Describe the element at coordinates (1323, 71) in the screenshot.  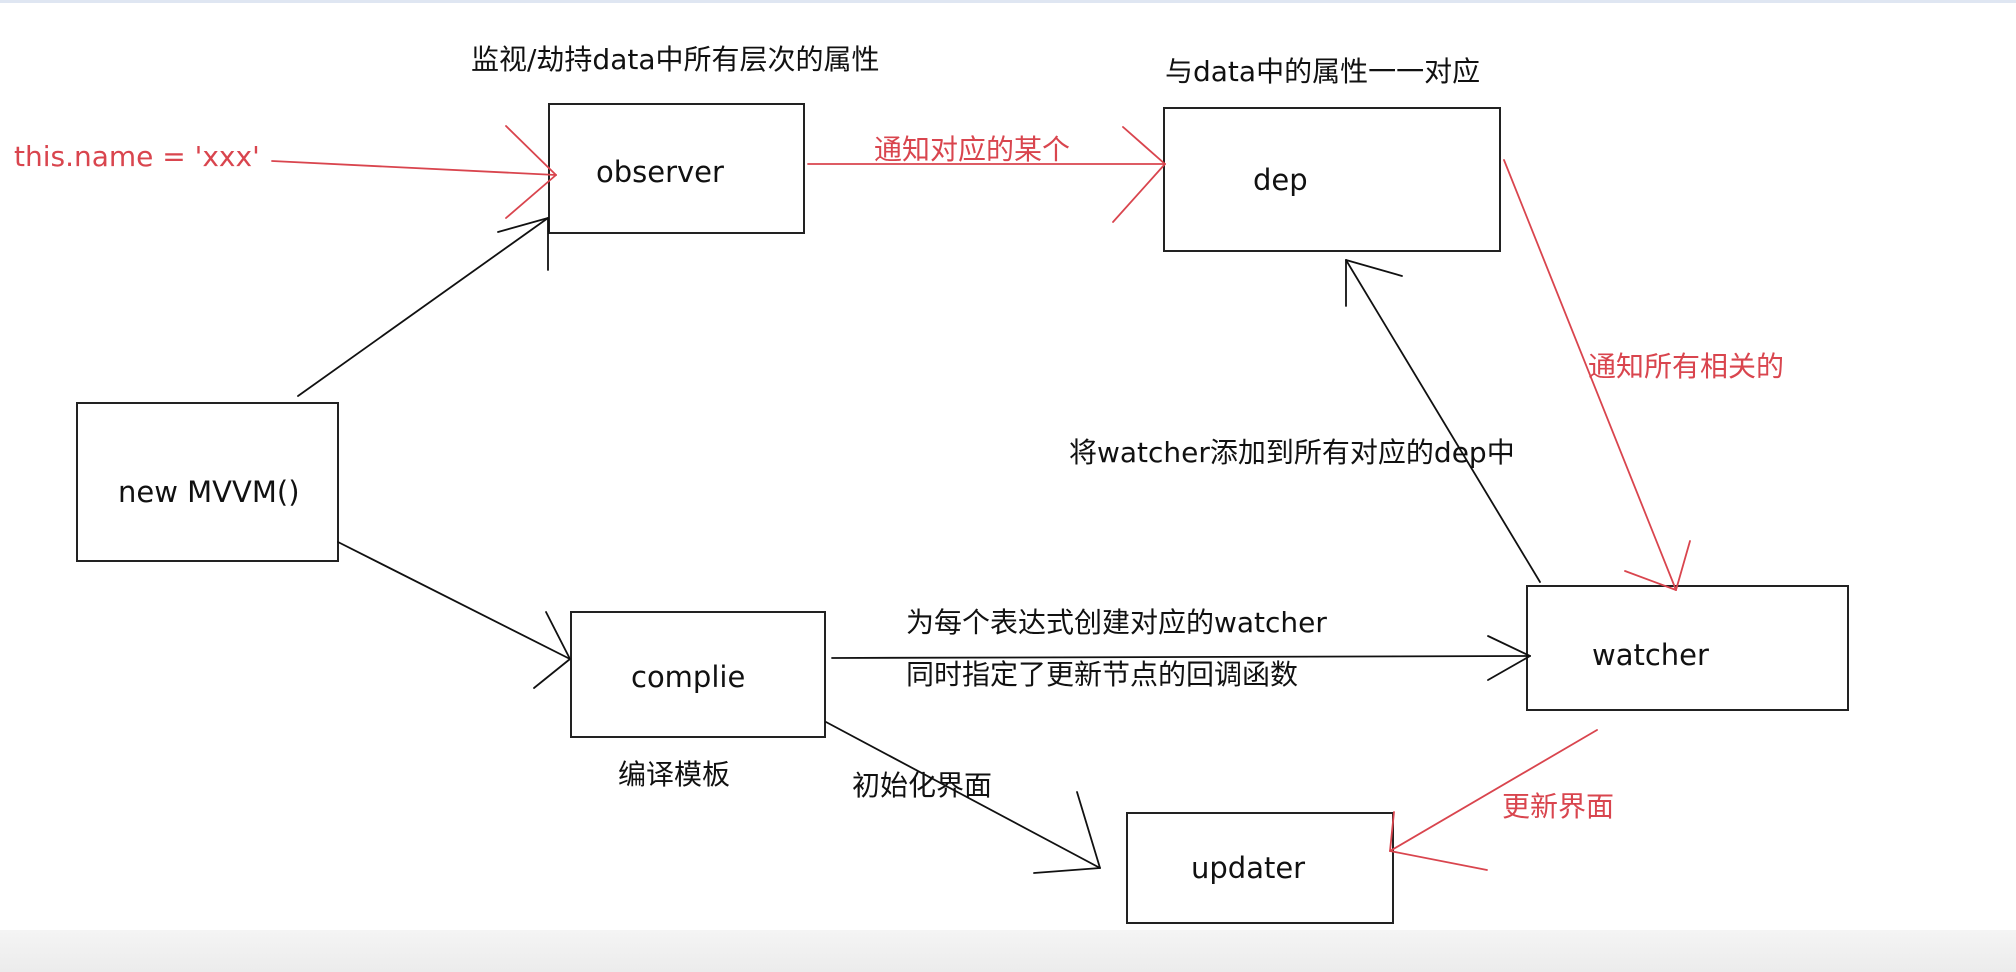
I see `dep-note: 与data中的属性一一对应` at that location.